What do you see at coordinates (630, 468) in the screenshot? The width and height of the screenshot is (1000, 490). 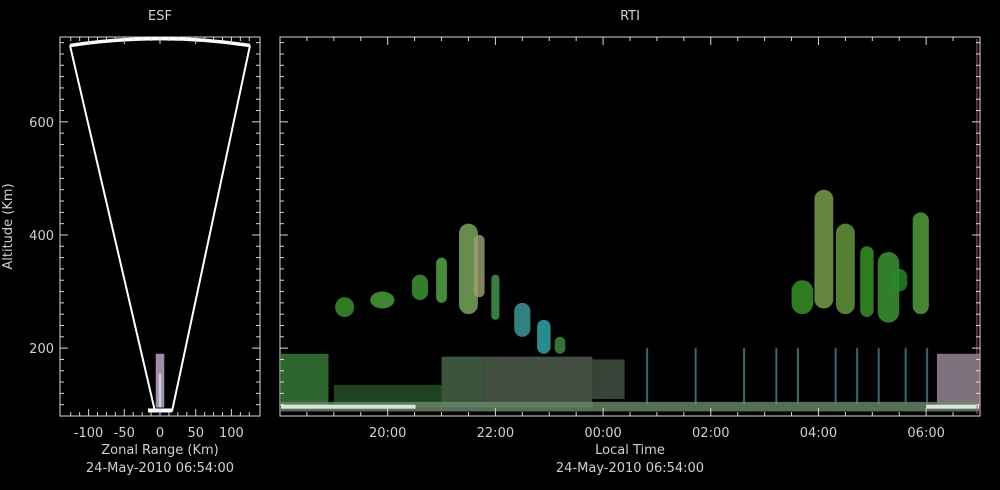 I see `rti-timestamp: 24-May-2010 06:54:00` at bounding box center [630, 468].